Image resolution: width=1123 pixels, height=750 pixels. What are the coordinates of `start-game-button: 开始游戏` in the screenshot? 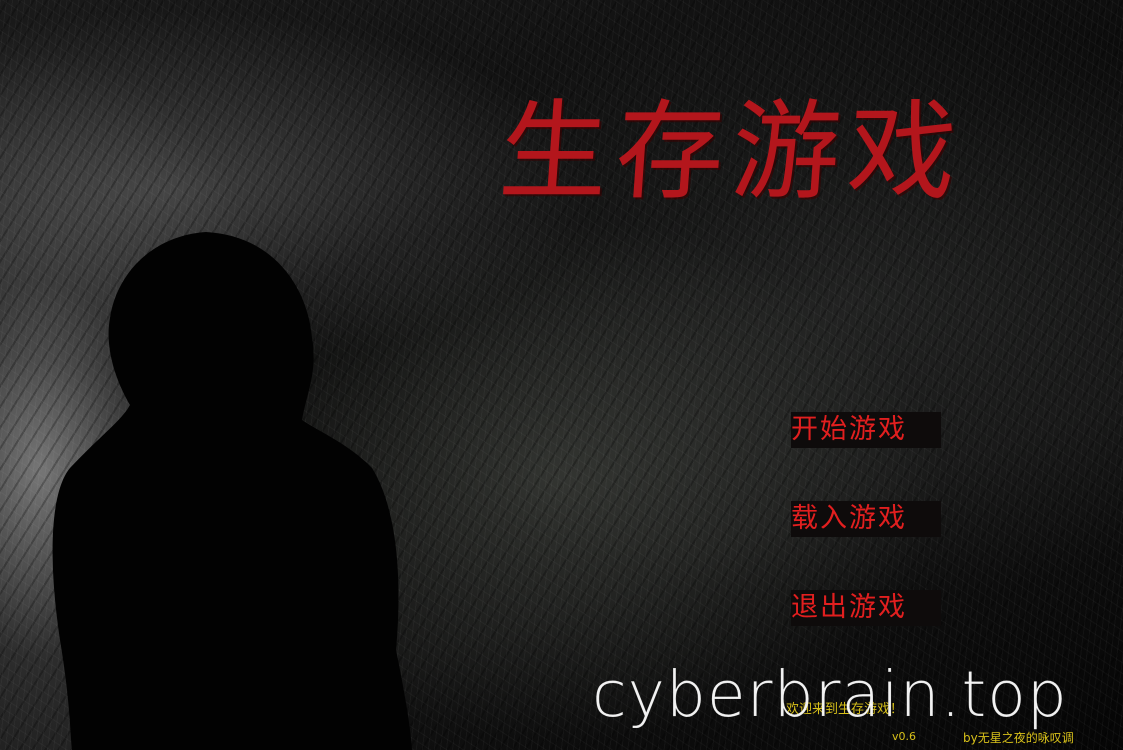 It's located at (866, 430).